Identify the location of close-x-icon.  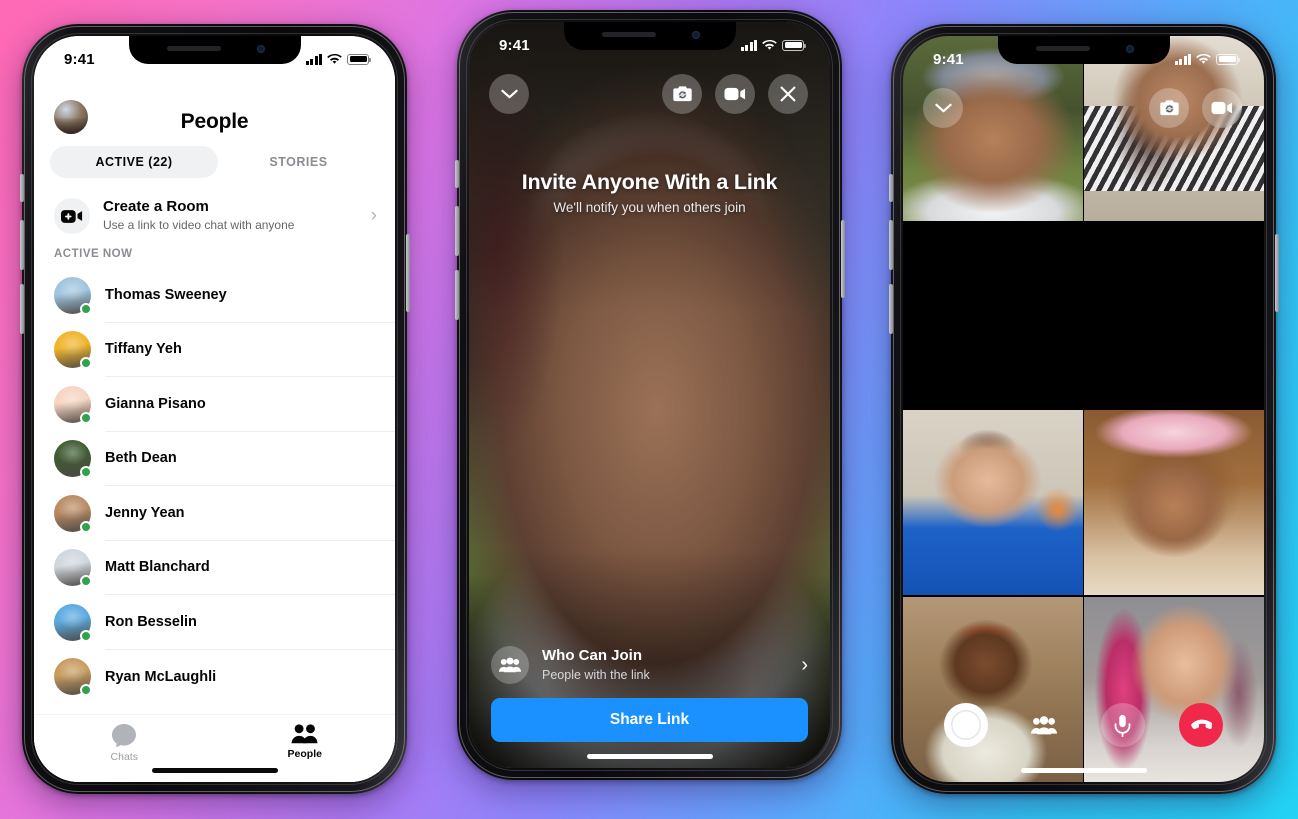
(788, 94).